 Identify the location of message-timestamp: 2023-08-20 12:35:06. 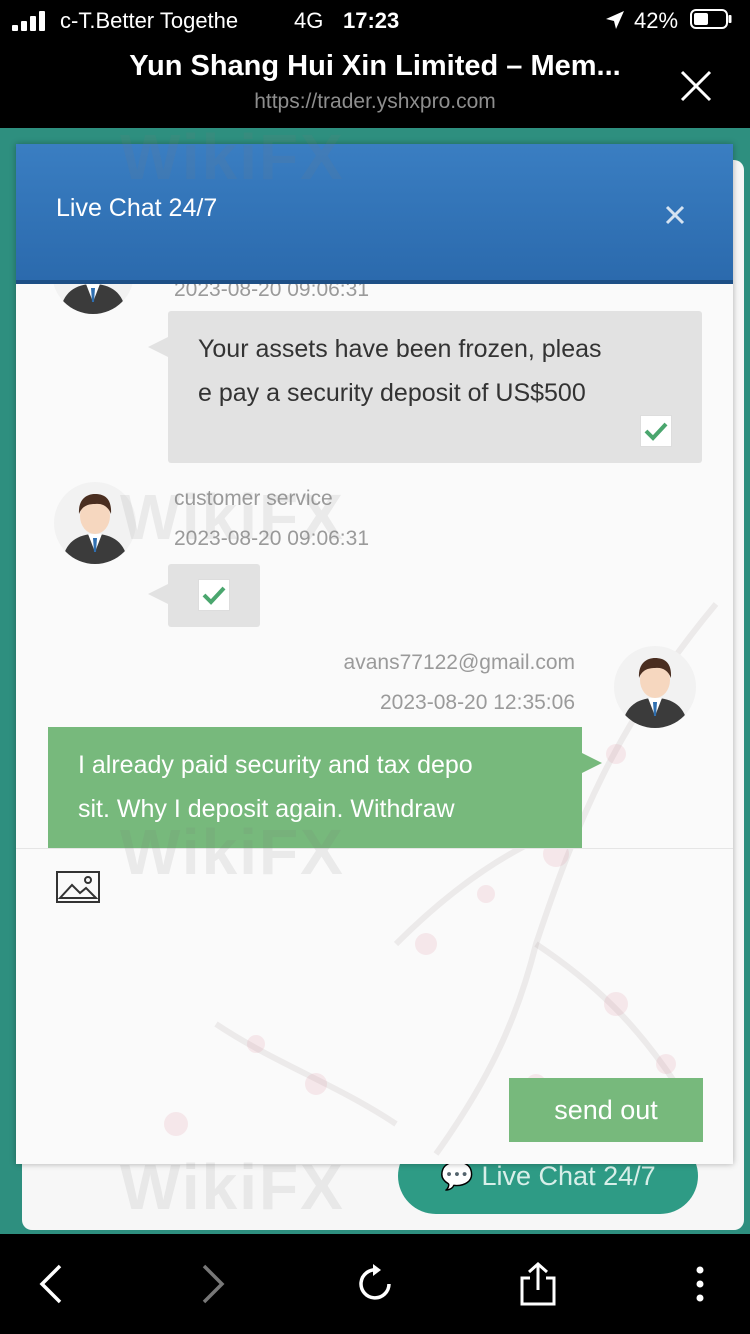
(477, 702).